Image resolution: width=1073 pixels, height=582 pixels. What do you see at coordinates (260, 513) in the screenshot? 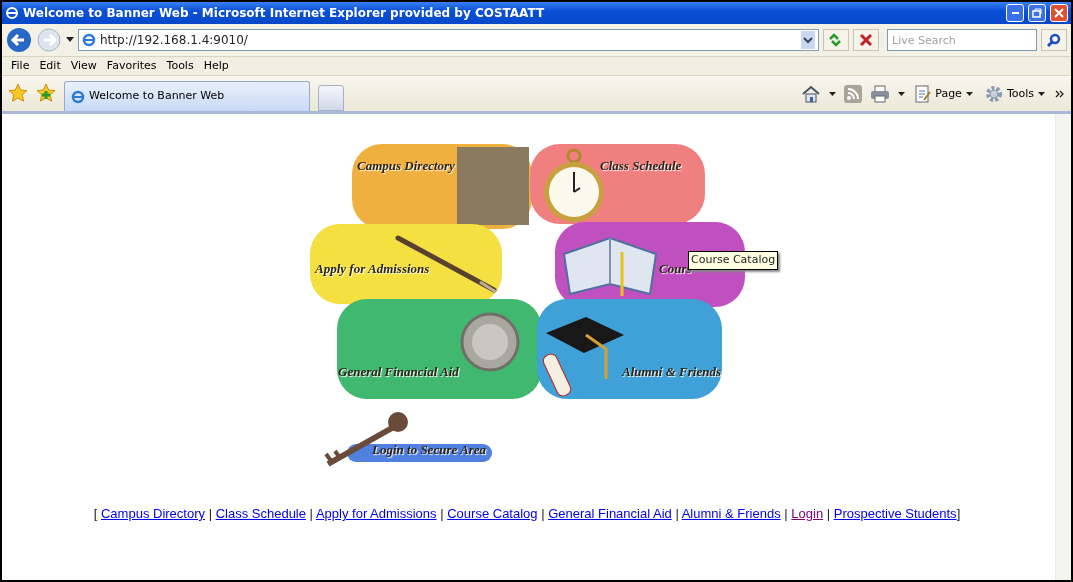
I see `footer-link: Class Schedule` at bounding box center [260, 513].